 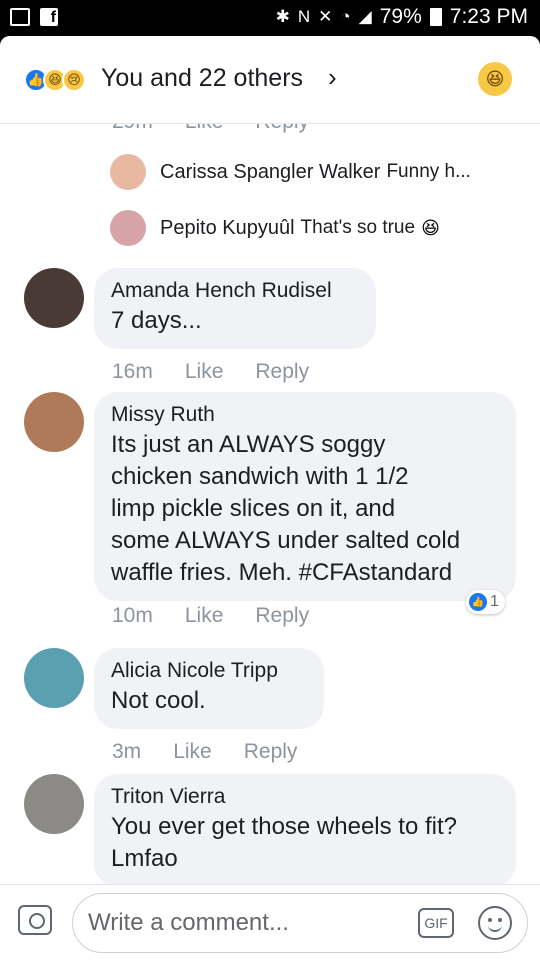 I want to click on comment-time: 3m, so click(x=127, y=751).